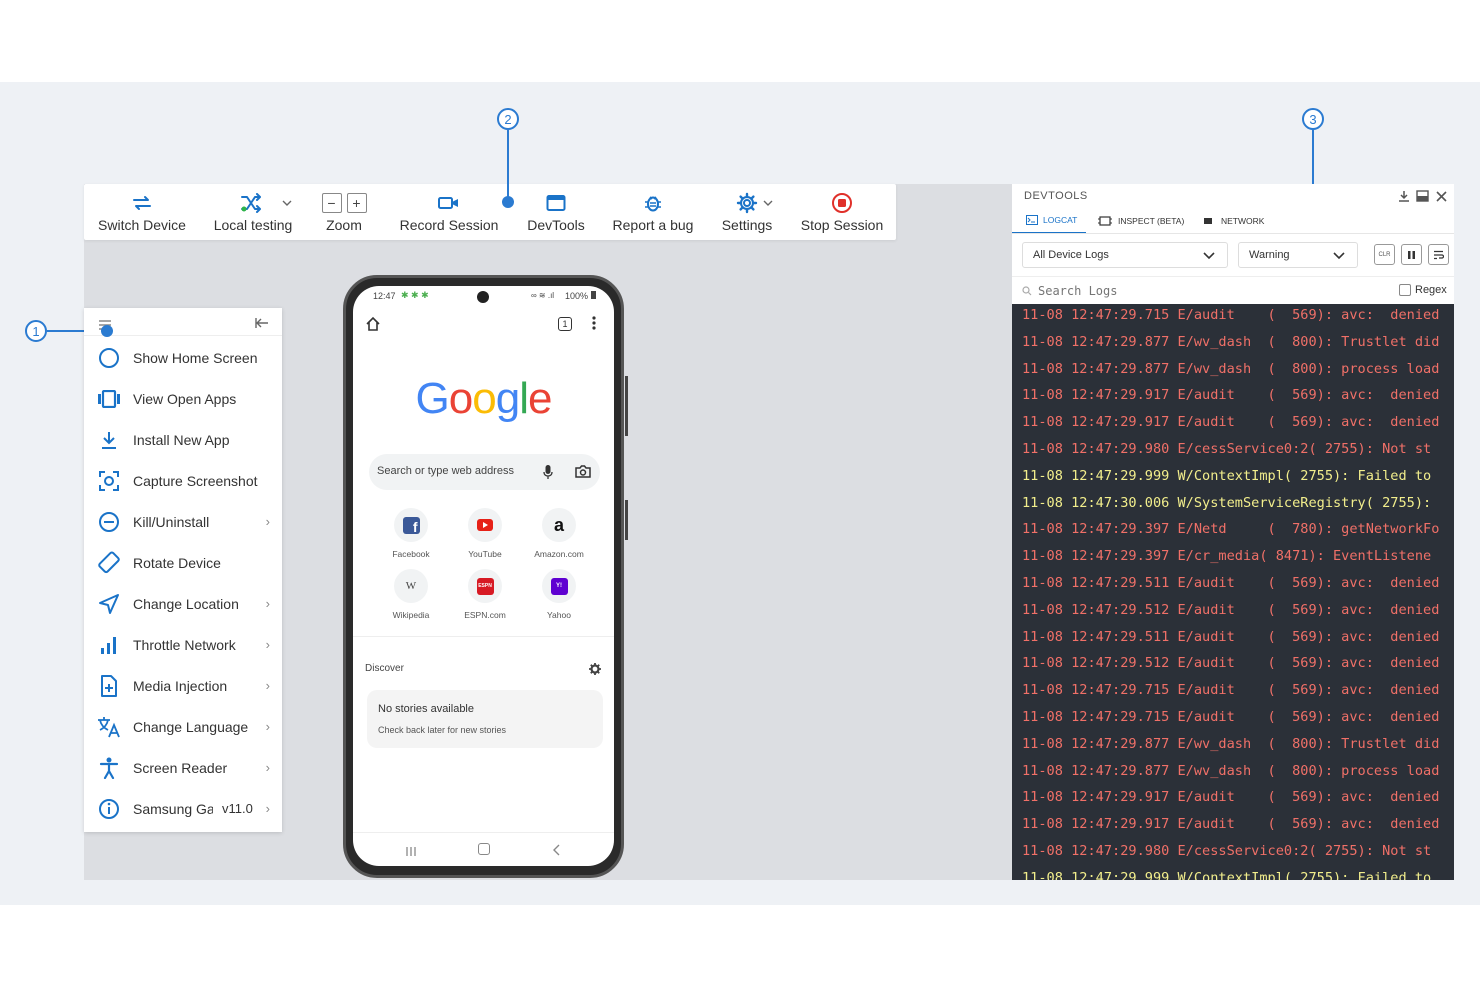 This screenshot has width=1480, height=987. What do you see at coordinates (142, 203) in the screenshot?
I see `switch-arrows-icon` at bounding box center [142, 203].